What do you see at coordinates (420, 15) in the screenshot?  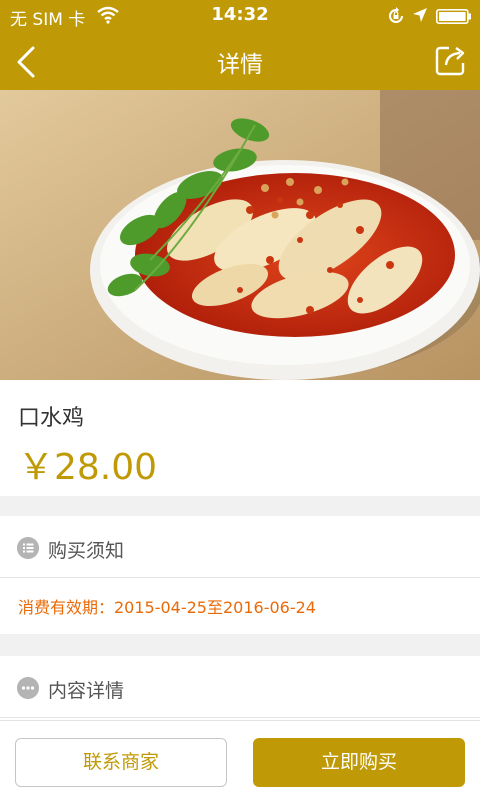 I see `location-icon` at bounding box center [420, 15].